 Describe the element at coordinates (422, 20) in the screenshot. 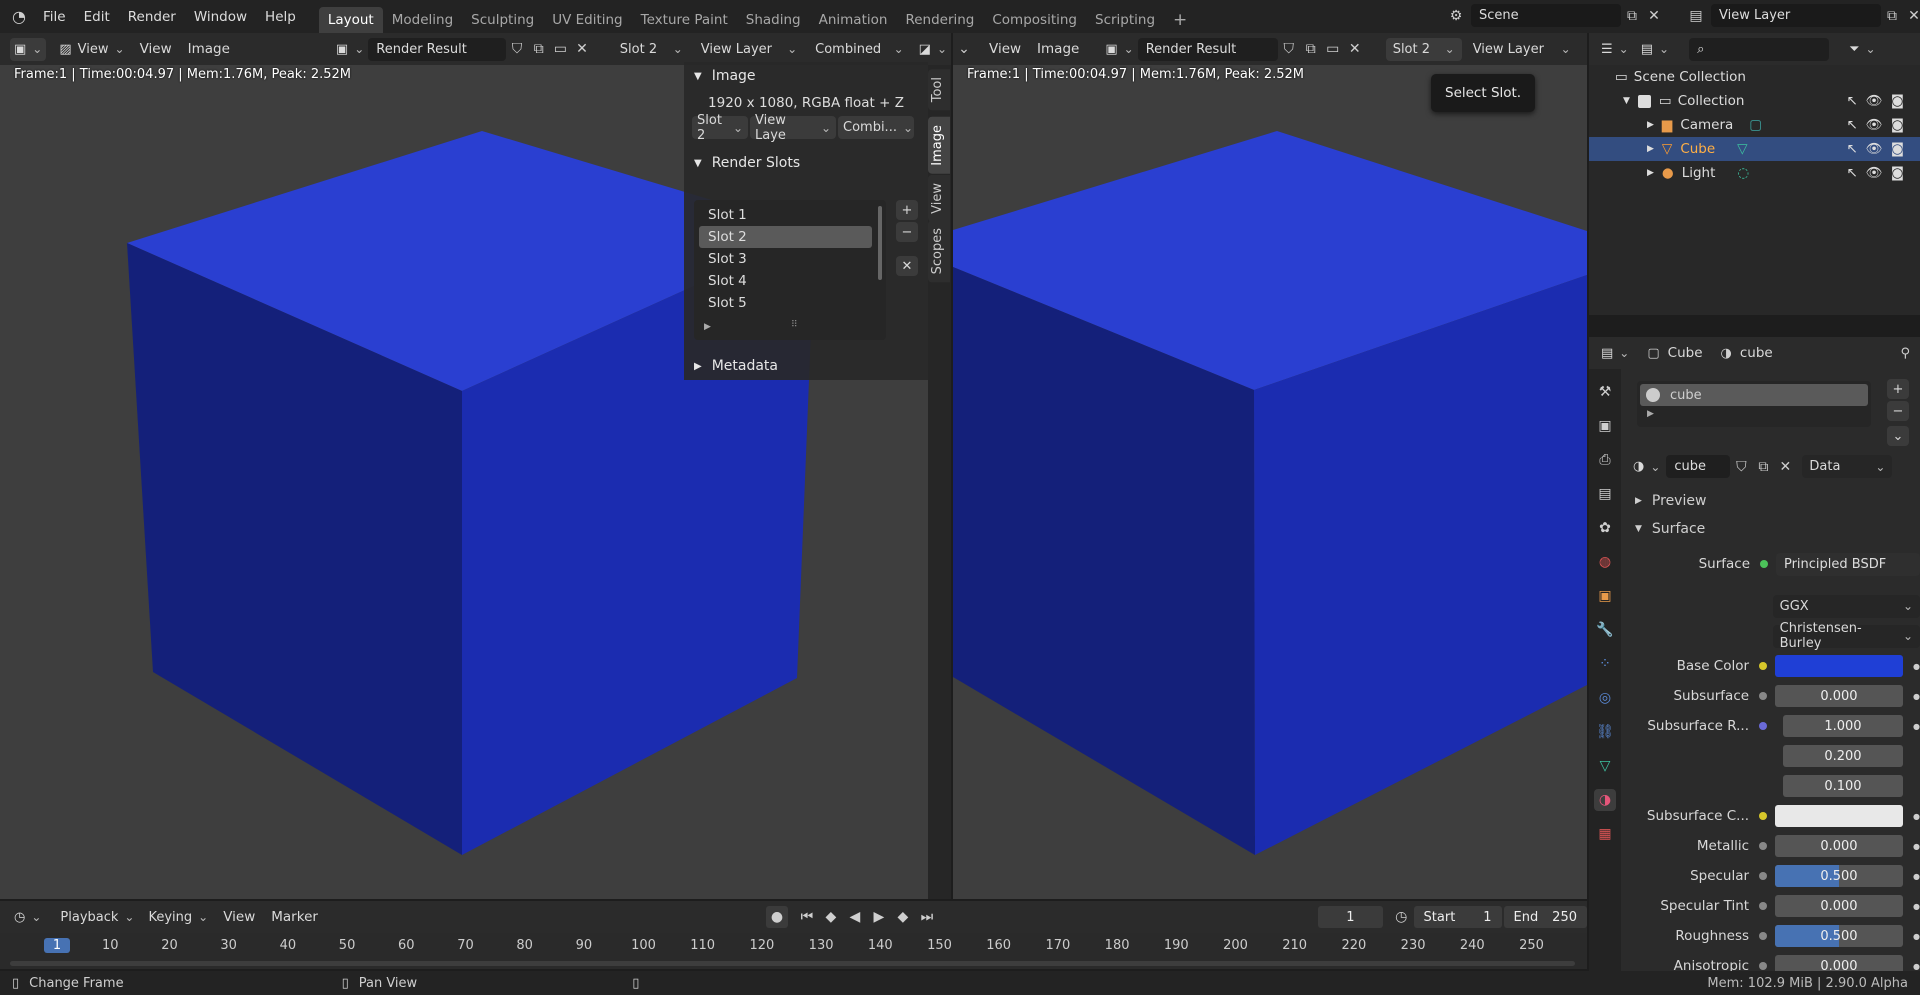

I see `tab-modeling: Modeling` at that location.